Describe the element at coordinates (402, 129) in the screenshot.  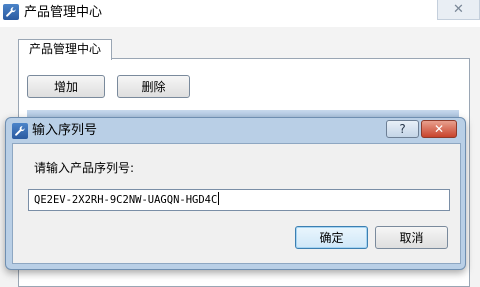
I see `dialog-help-button: ?` at that location.